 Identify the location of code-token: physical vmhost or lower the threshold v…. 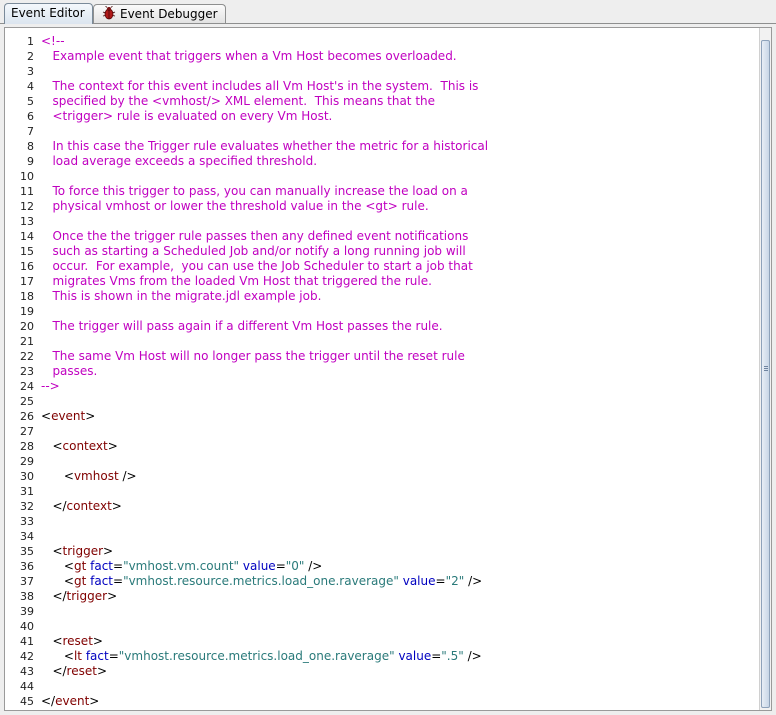
(235, 206).